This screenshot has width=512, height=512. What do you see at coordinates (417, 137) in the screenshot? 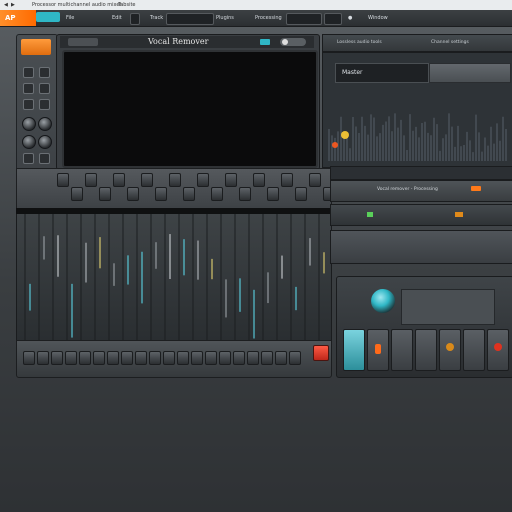
I see `spectrum-graph` at bounding box center [417, 137].